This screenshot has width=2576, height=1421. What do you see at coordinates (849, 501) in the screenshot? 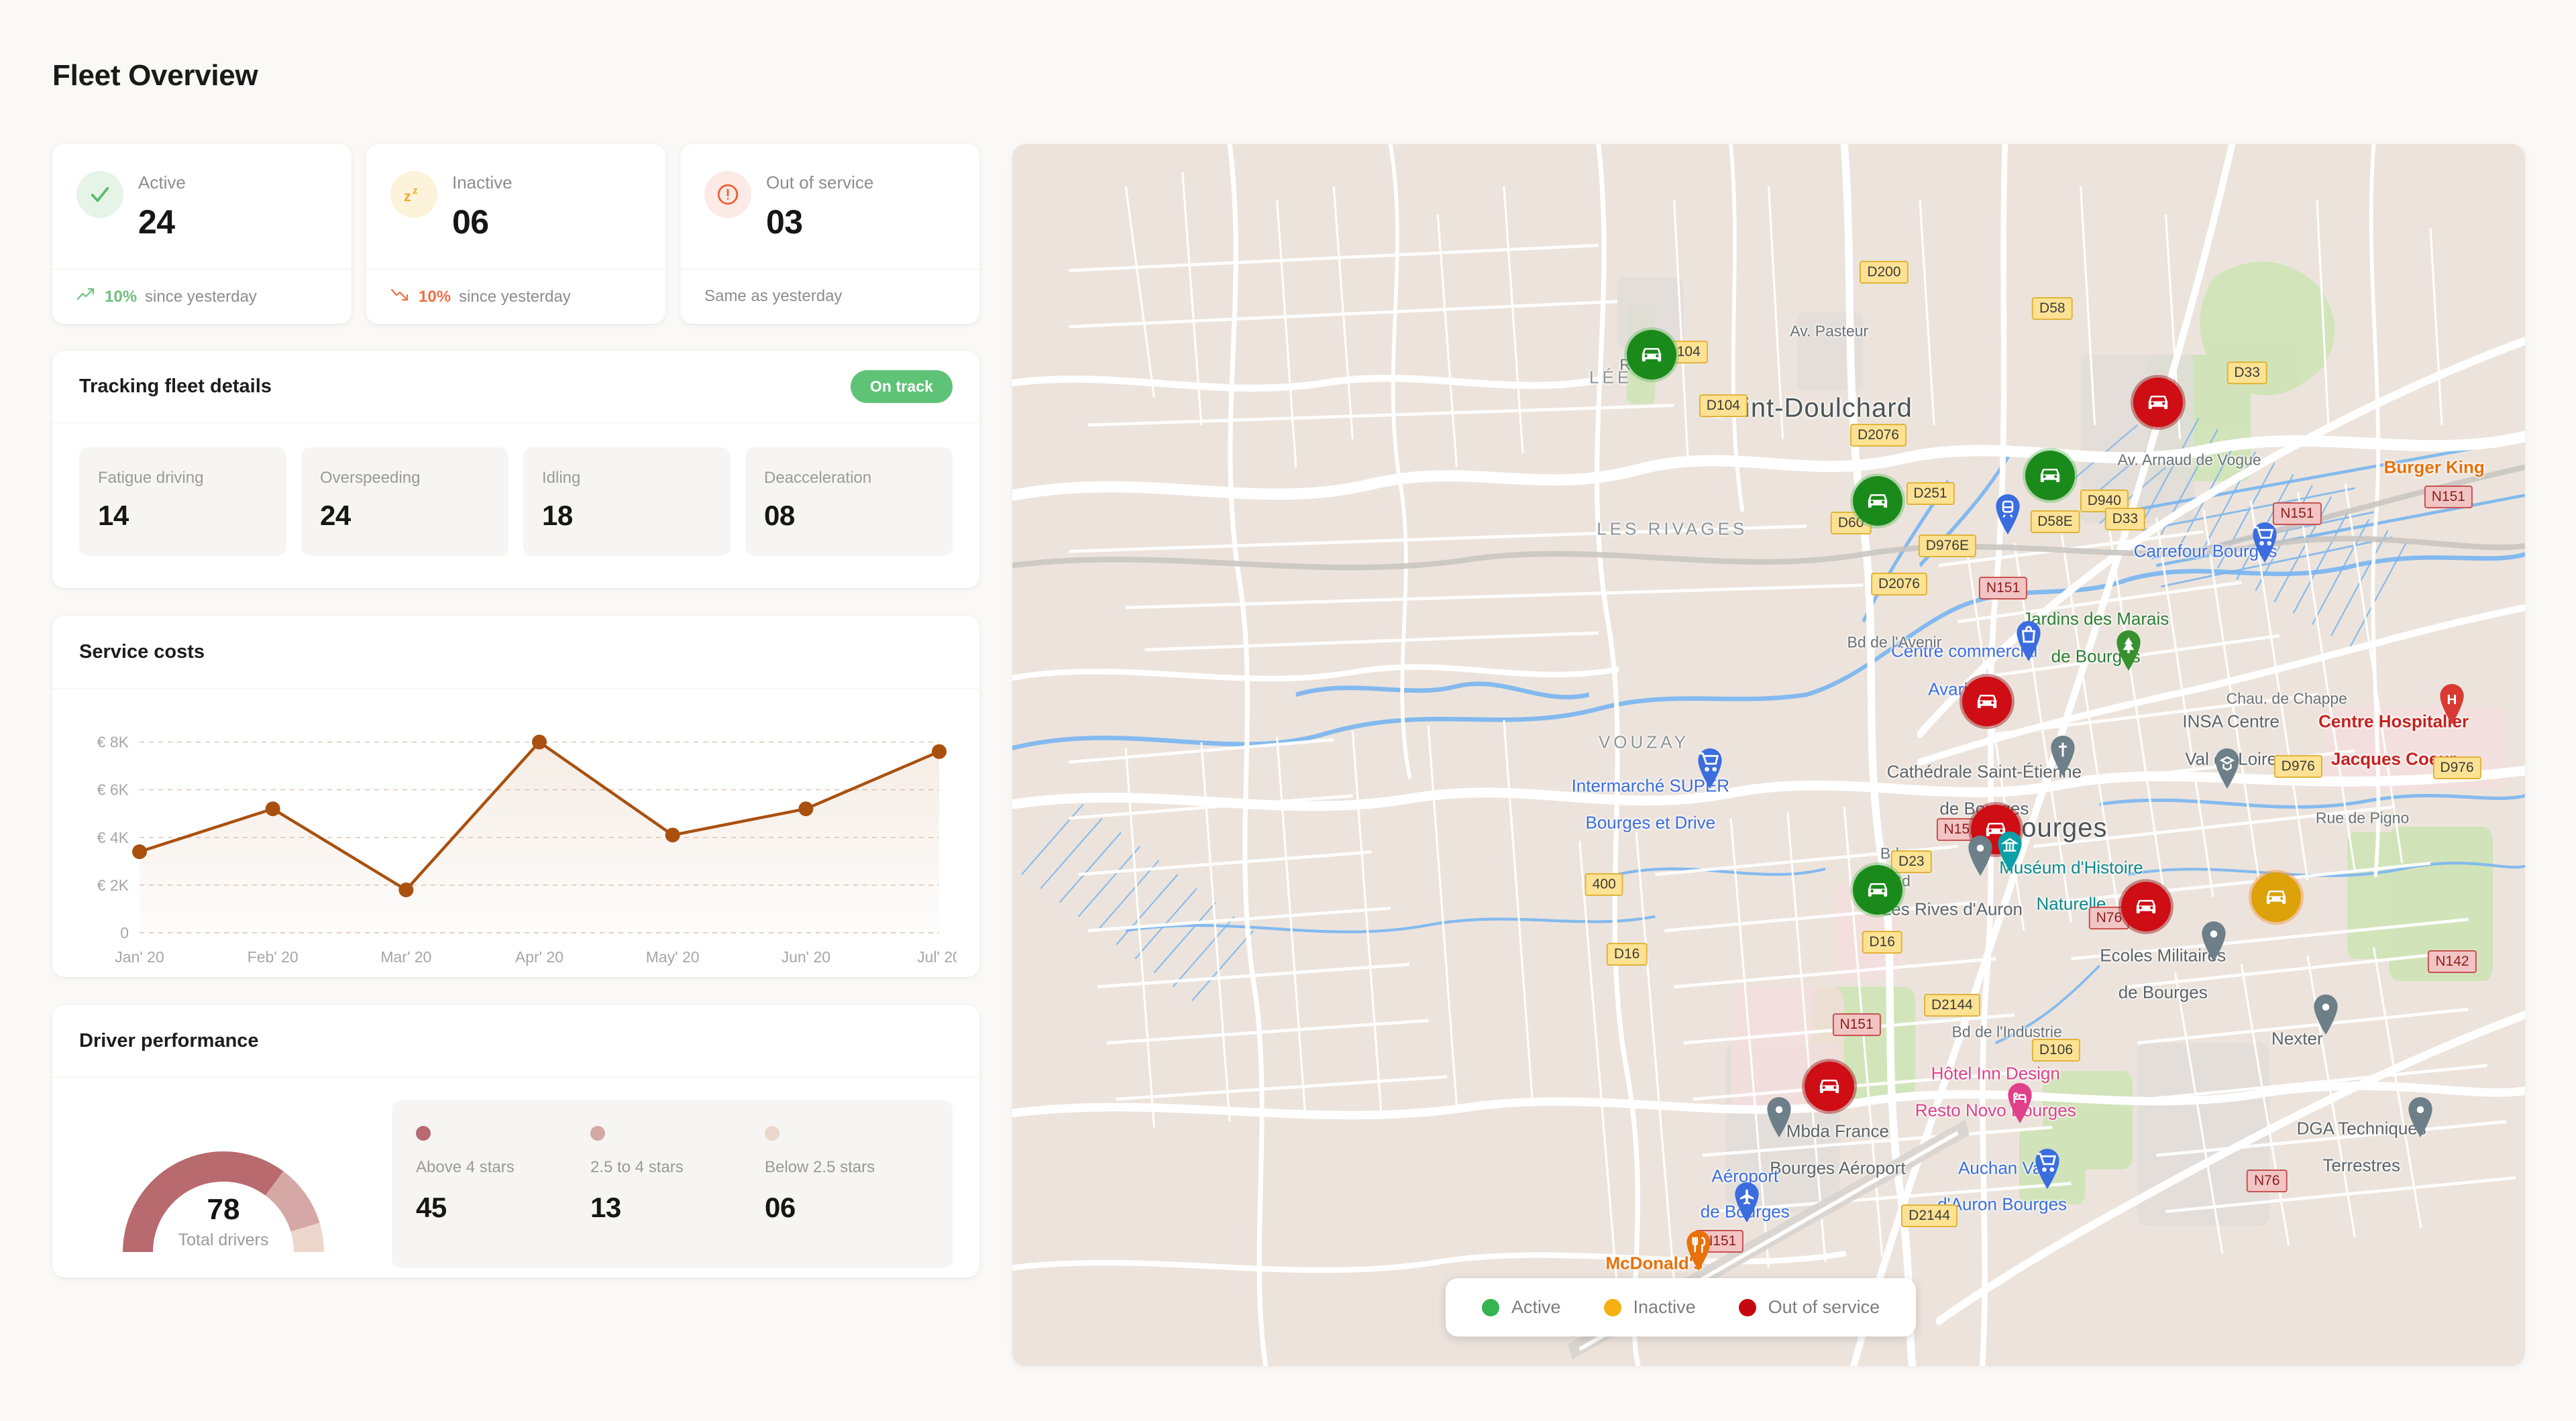
I see `tracking-tile-deacceleration: Deacceleration 08` at bounding box center [849, 501].